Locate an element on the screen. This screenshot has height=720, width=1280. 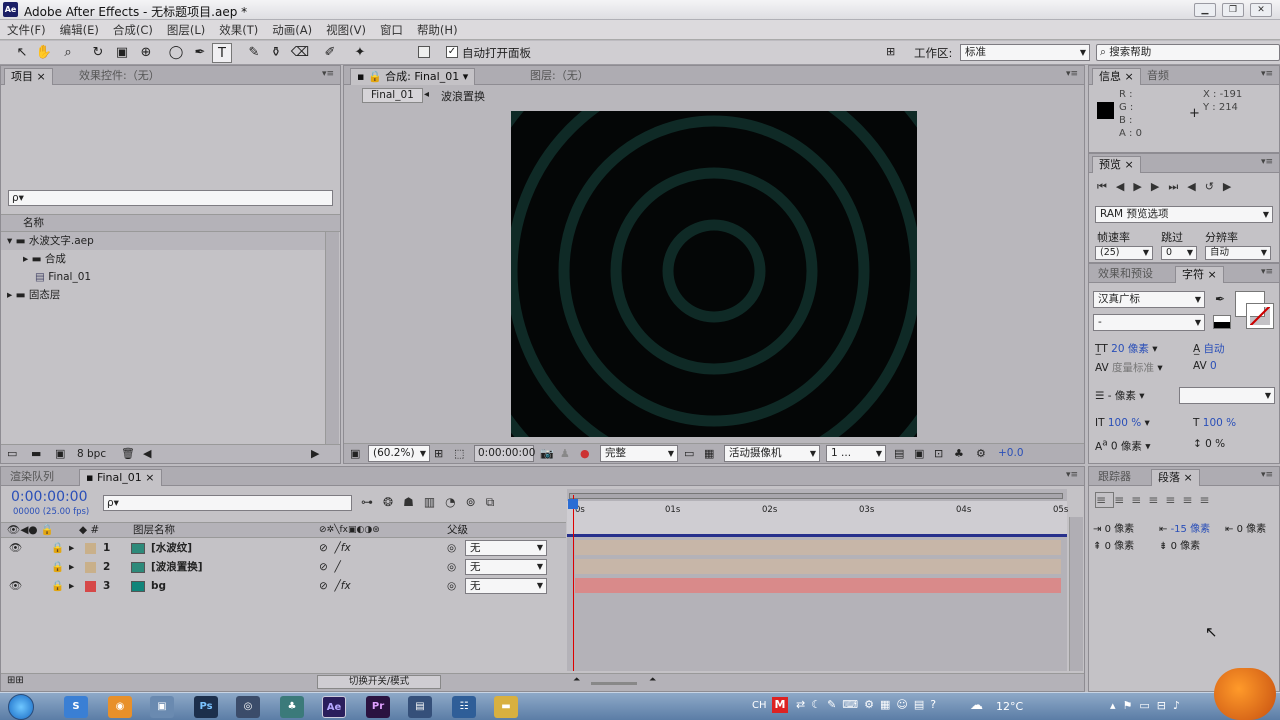
tab-composition: ▪ 🔒 合成: Final_01 ▾ is located at coordinates (413, 76).